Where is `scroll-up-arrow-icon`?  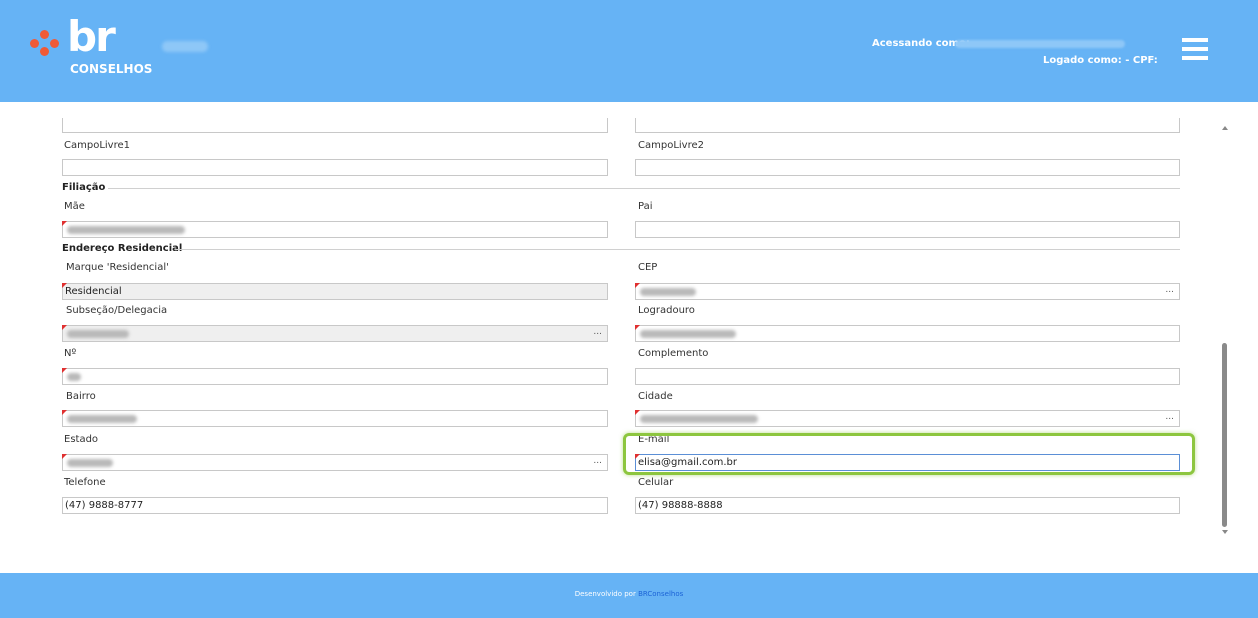 scroll-up-arrow-icon is located at coordinates (1225, 128).